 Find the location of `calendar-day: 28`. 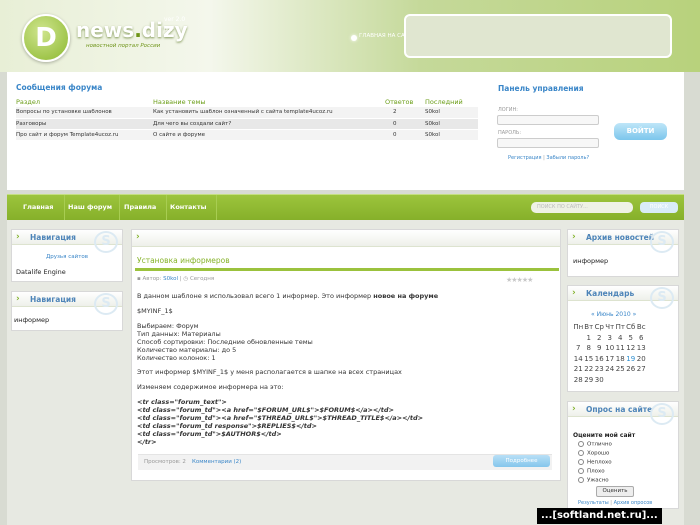

calendar-day: 28 is located at coordinates (578, 380).